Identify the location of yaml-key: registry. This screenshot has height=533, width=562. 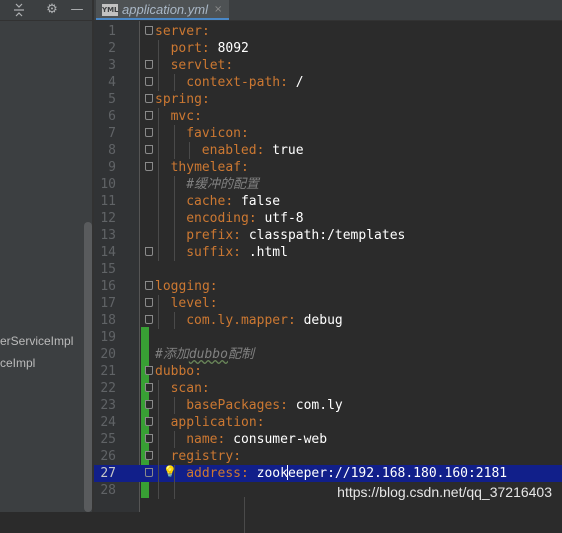
(202, 456).